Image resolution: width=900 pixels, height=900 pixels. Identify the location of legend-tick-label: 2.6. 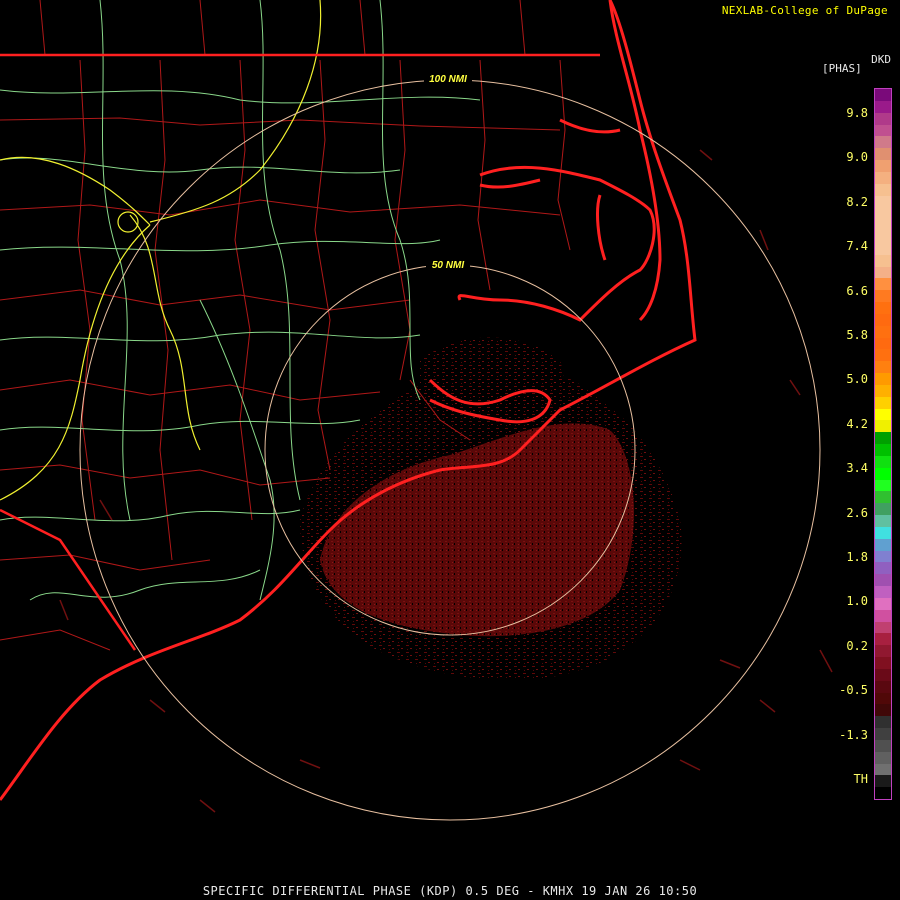
(857, 512).